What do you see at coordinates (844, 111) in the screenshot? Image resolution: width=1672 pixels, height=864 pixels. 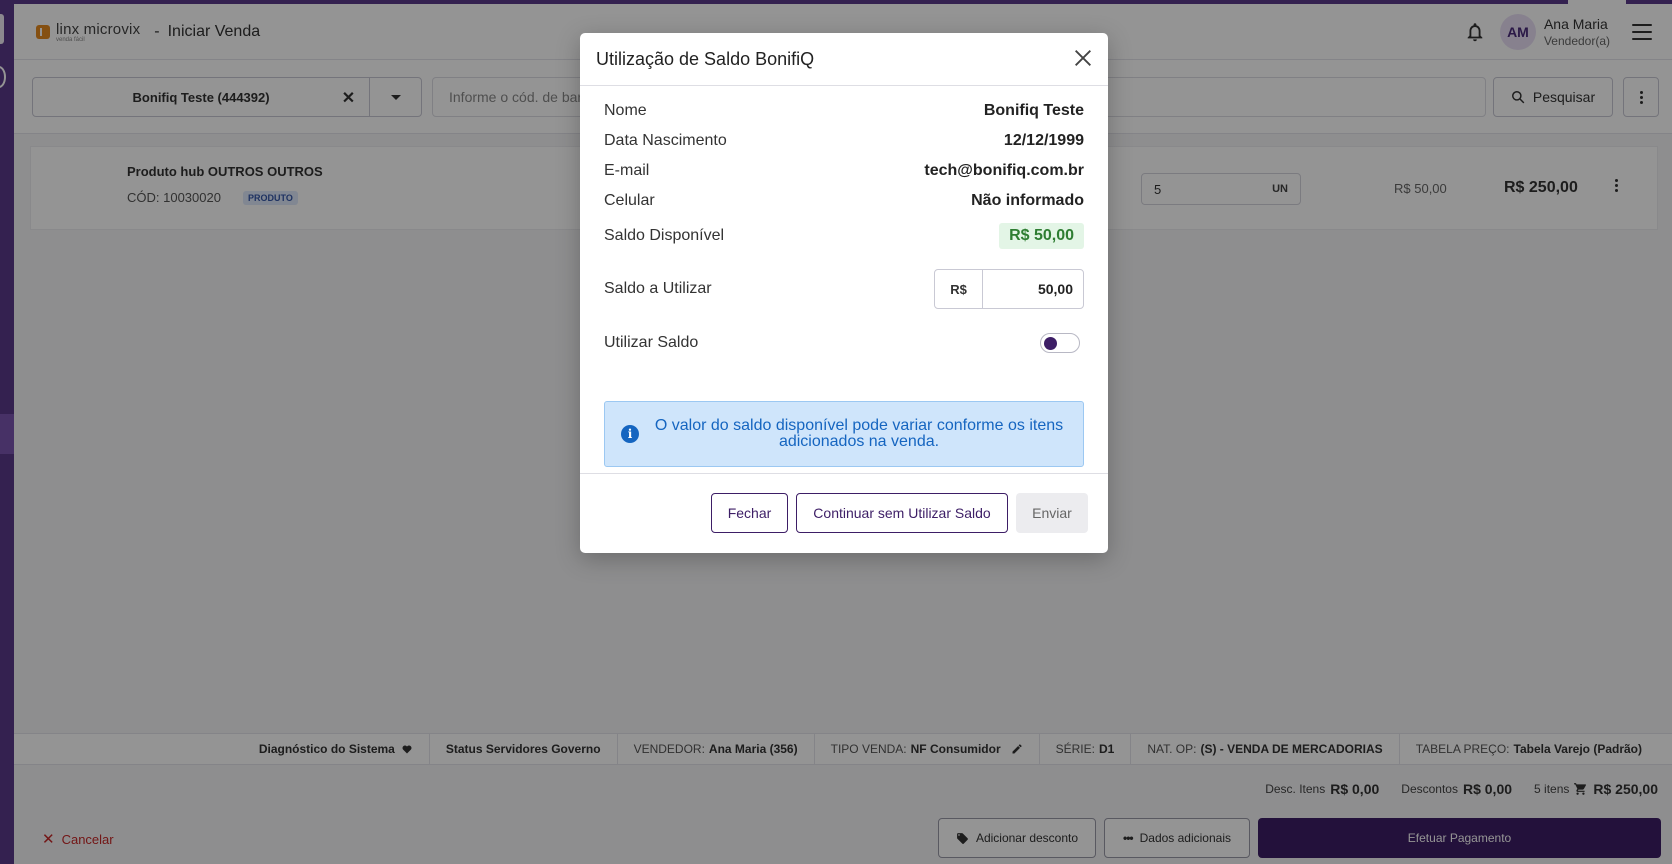 I see `name-row: Nome Bonifiq Teste` at bounding box center [844, 111].